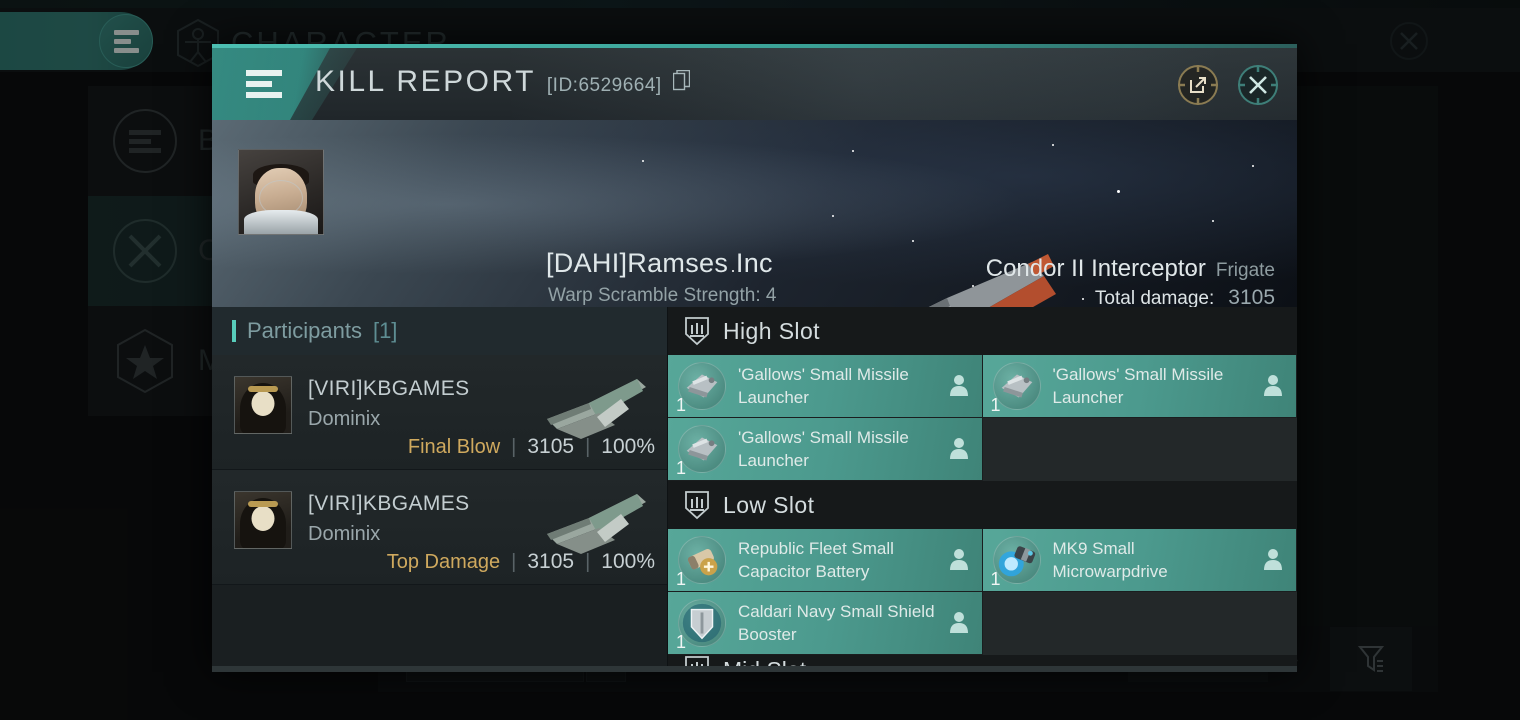  I want to click on share-button, so click(1198, 85).